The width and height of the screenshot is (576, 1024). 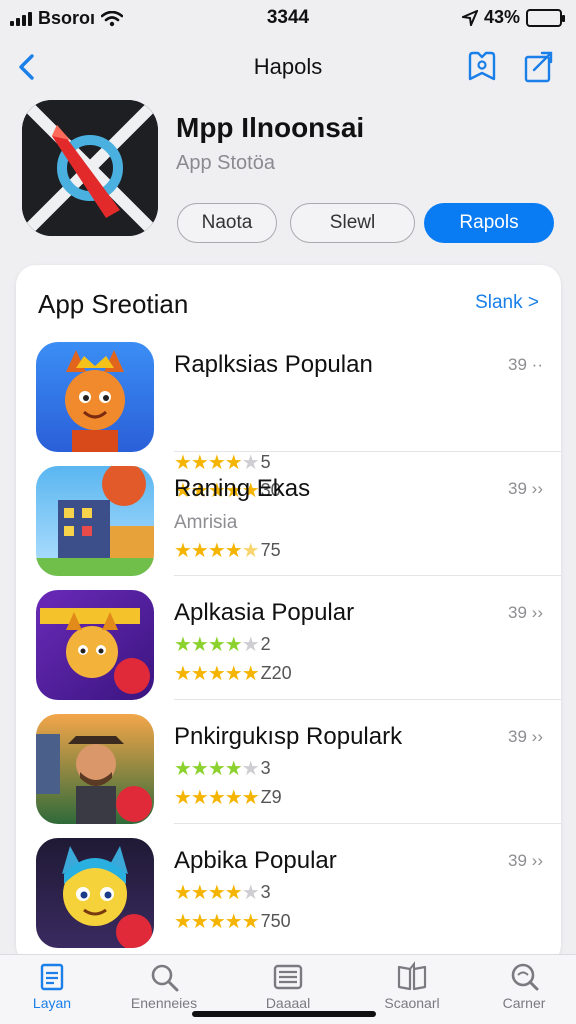 I want to click on list-item: Aplkasia Popular 39 ›› ★★★★★ 2 ★★★★★ Z20, so click(x=288, y=638).